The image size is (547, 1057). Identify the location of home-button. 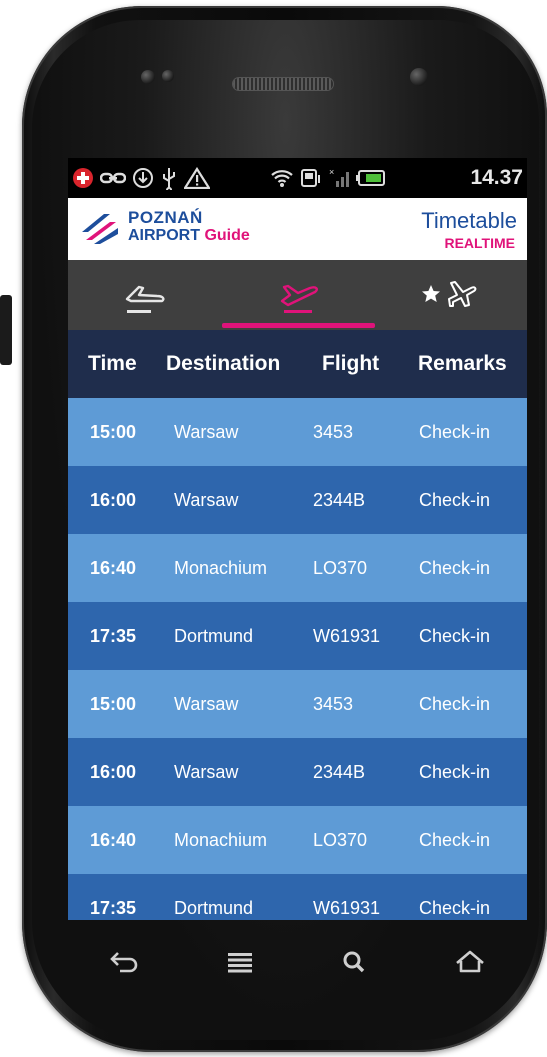
(470, 962).